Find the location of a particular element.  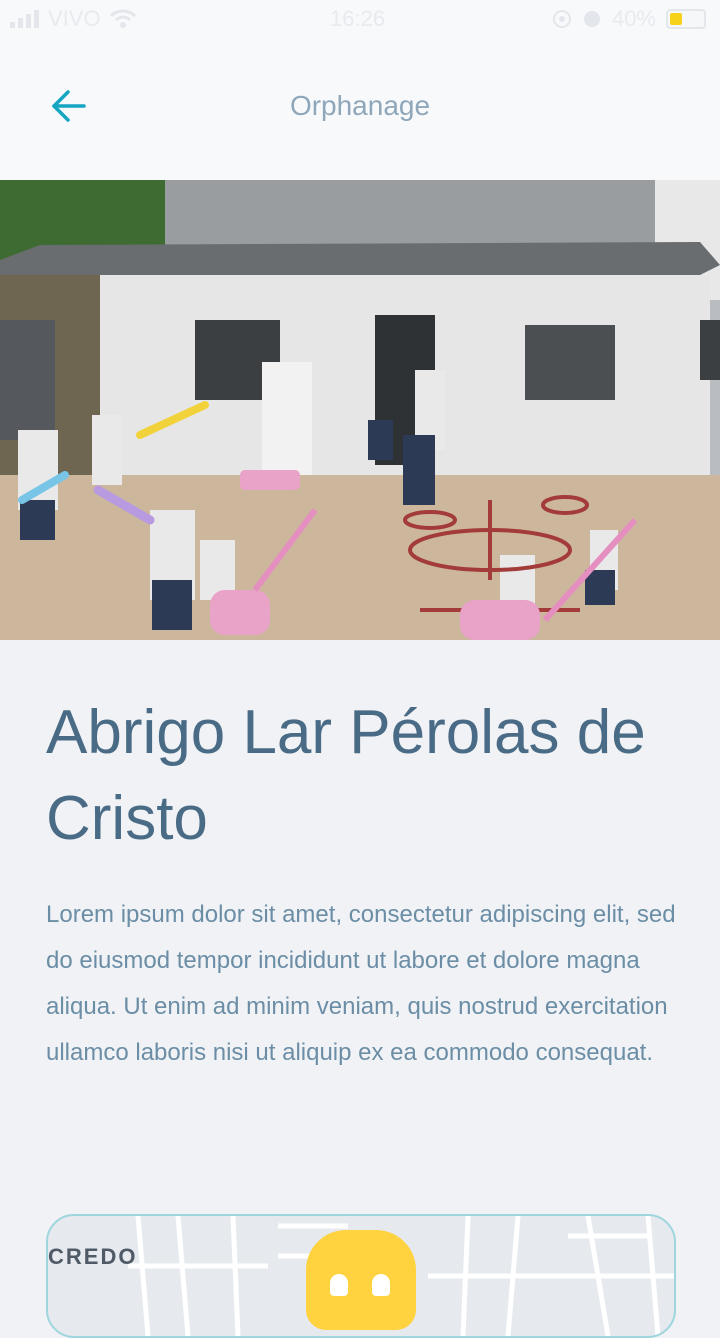

carrier-name: VIVO is located at coordinates (74, 18).